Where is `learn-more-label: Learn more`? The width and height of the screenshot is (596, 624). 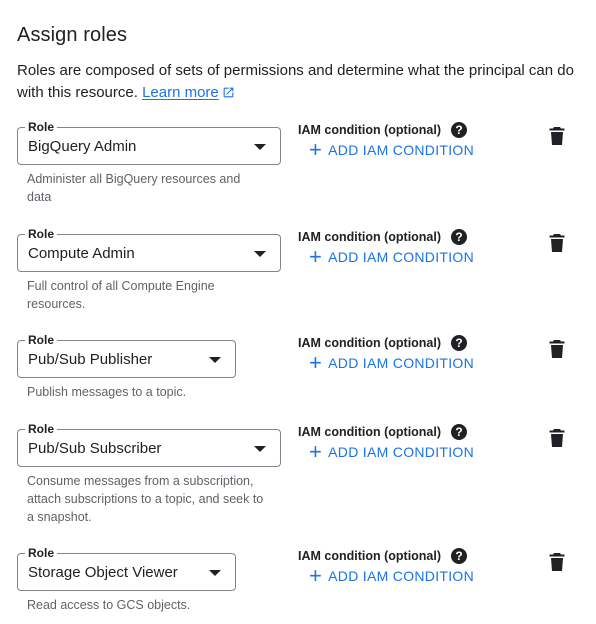 learn-more-label: Learn more is located at coordinates (180, 92).